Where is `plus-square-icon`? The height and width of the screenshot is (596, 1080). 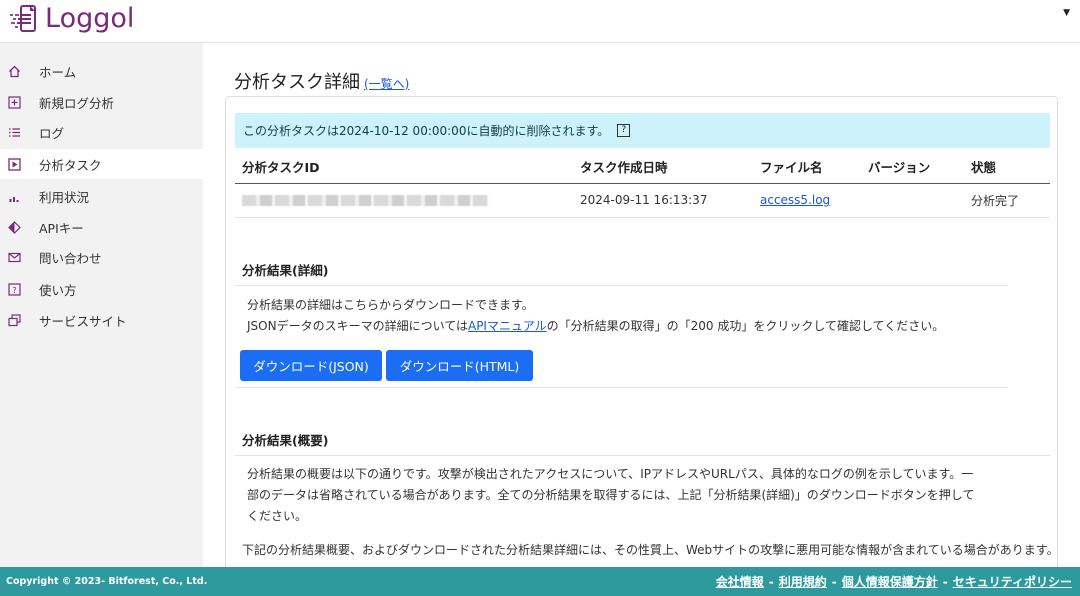
plus-square-icon is located at coordinates (14, 102).